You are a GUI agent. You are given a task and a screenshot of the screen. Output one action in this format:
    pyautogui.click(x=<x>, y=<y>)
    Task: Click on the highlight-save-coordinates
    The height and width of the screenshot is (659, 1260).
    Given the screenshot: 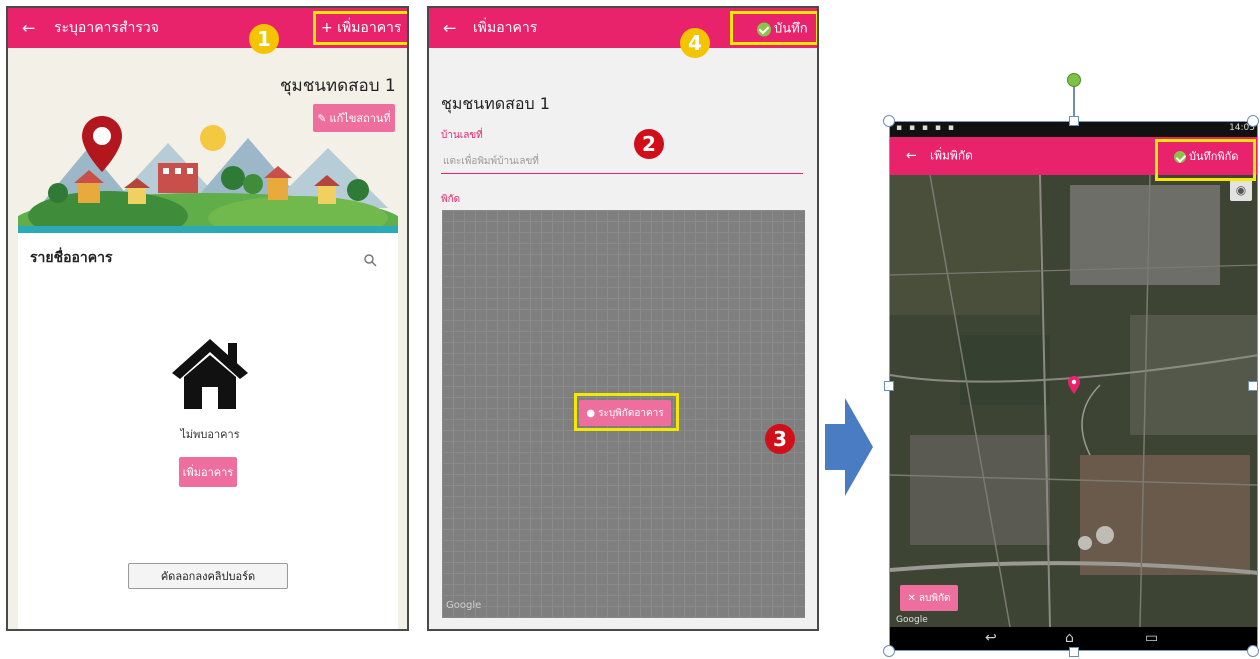 What is the action you would take?
    pyautogui.click(x=1205, y=160)
    